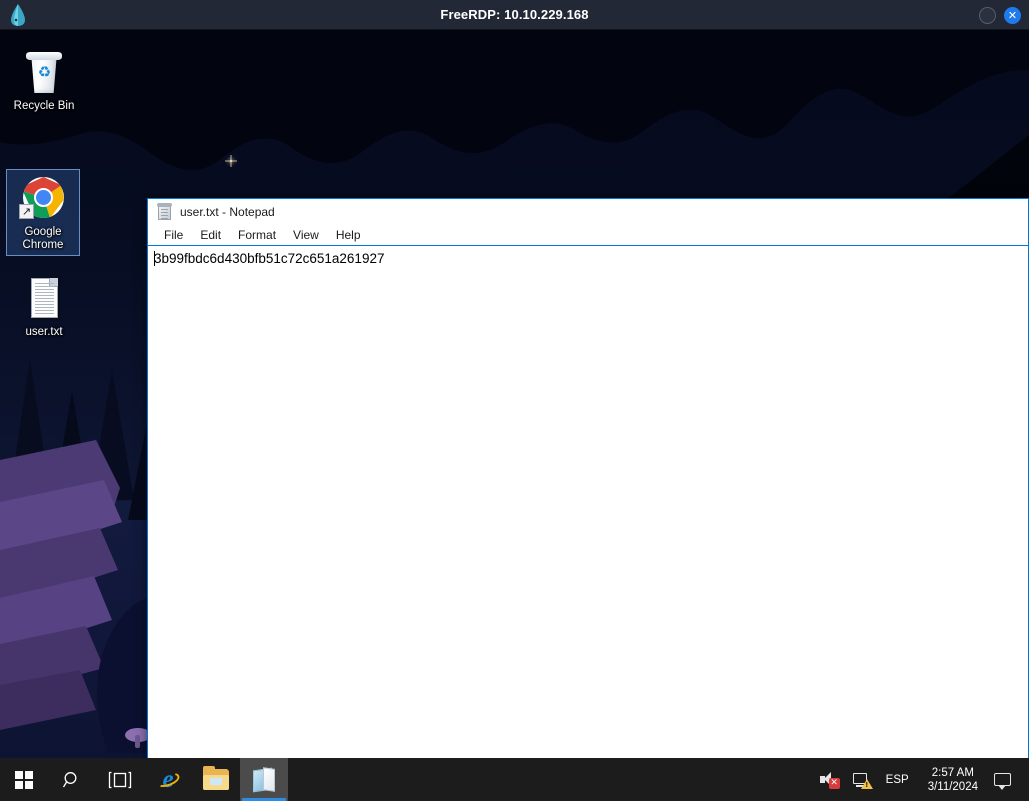 This screenshot has width=1029, height=801. What do you see at coordinates (952, 772) in the screenshot?
I see `clock-time: 2:57 AM` at bounding box center [952, 772].